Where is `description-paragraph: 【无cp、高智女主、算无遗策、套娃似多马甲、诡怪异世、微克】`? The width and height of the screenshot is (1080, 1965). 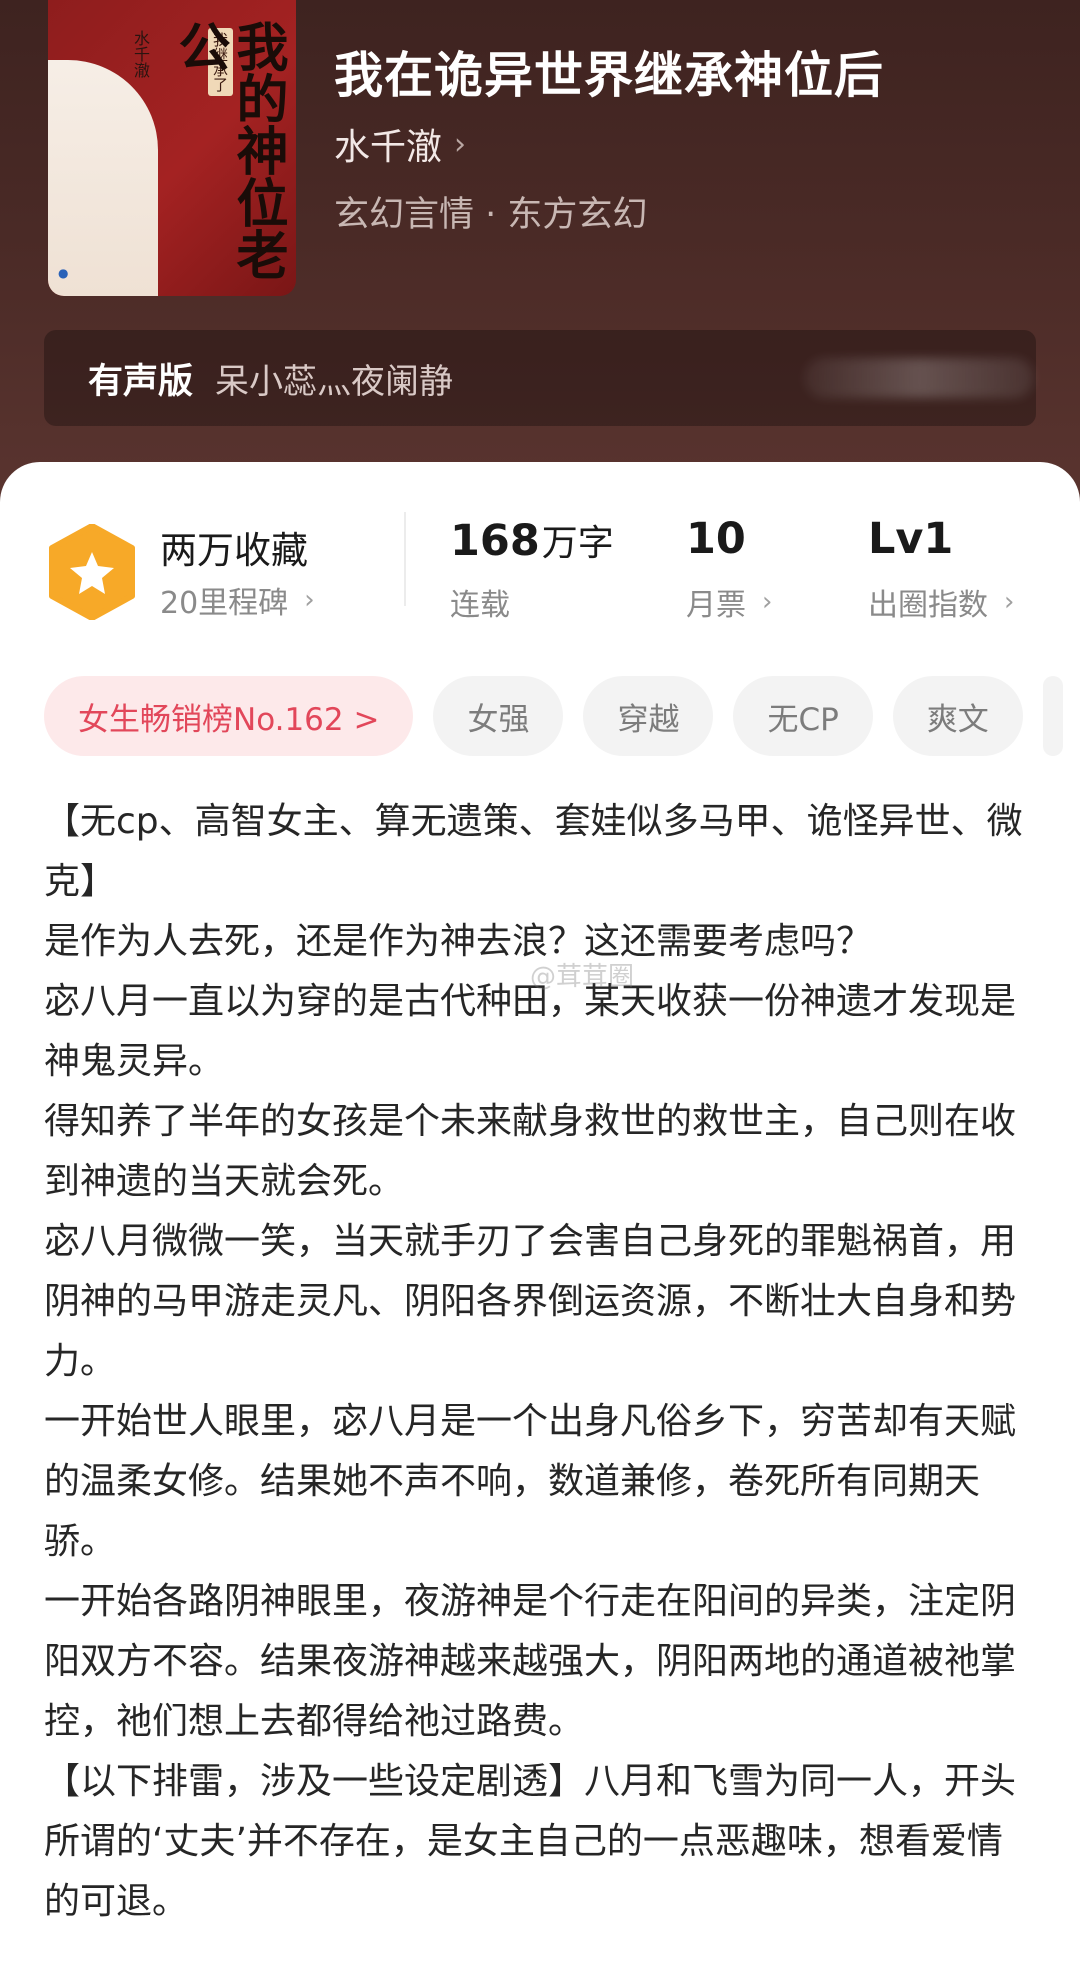
description-paragraph: 【无cp、高智女主、算无遗策、套娃似多马甲、诡怪异世、微克】 is located at coordinates (533, 851).